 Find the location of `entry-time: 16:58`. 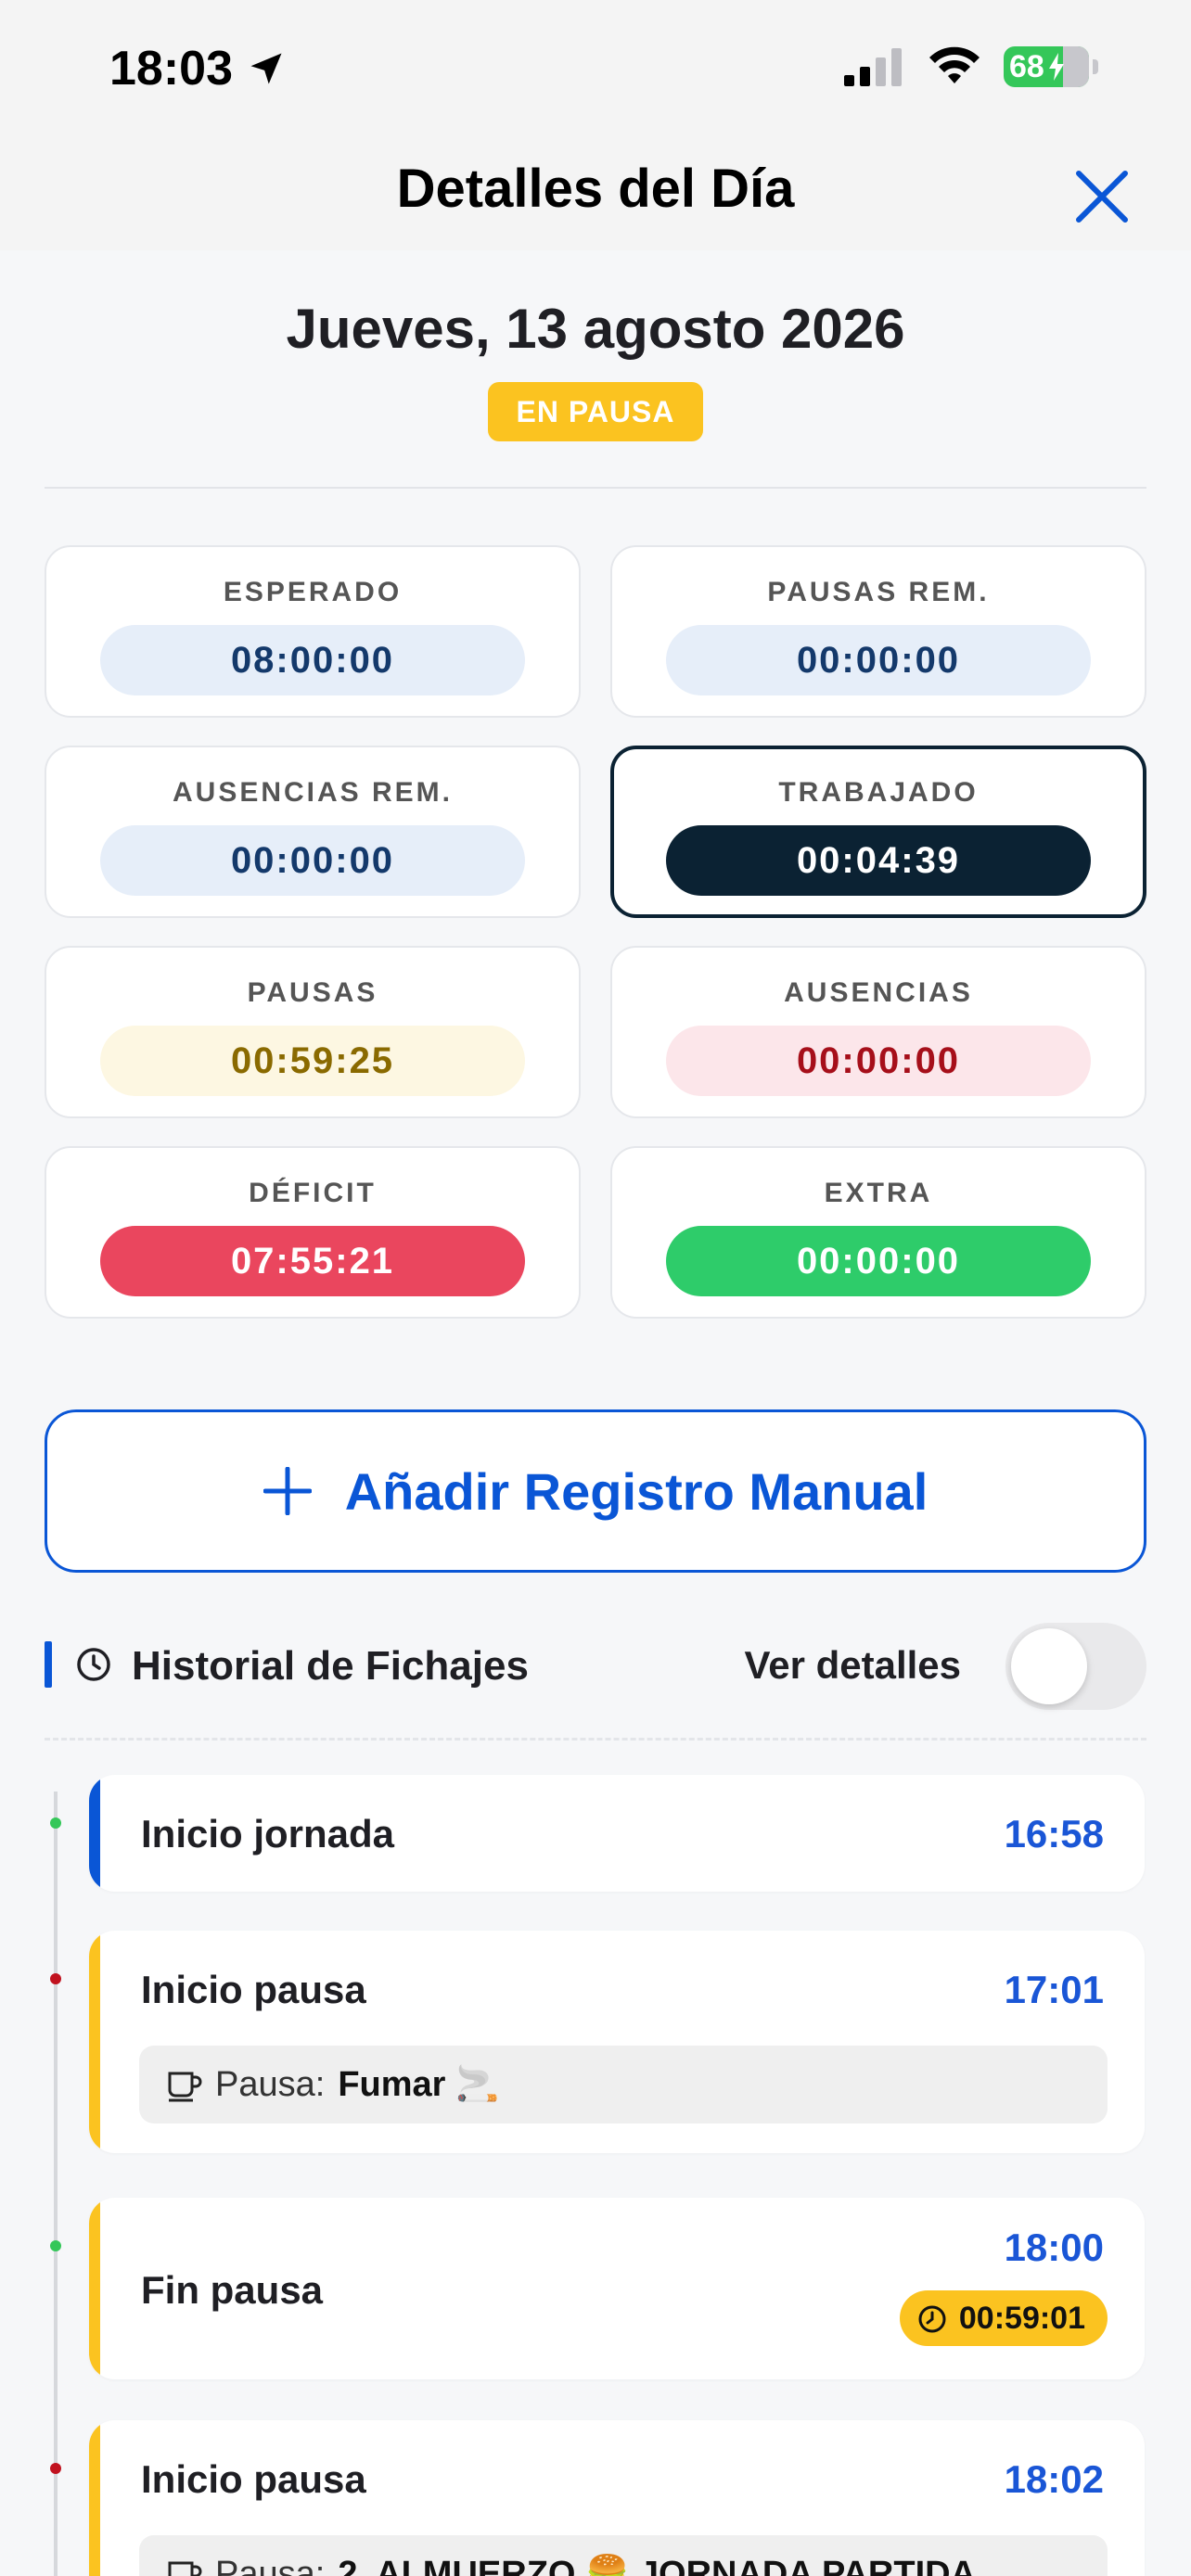

entry-time: 16:58 is located at coordinates (1054, 1833).